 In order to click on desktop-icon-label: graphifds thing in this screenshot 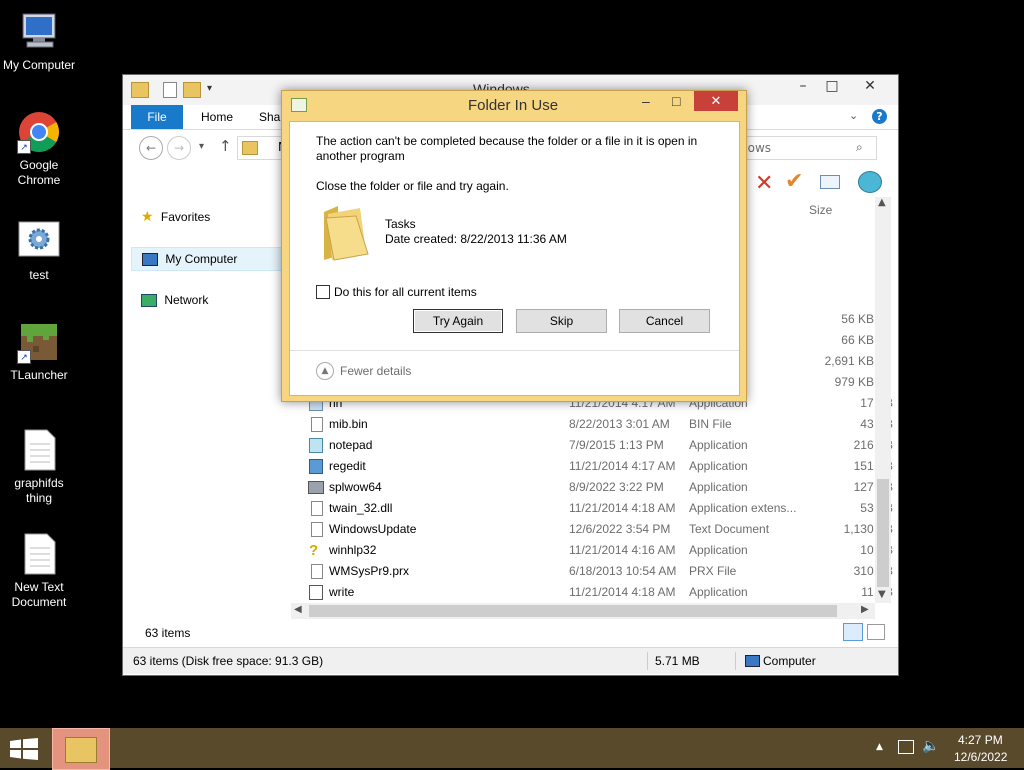, I will do `click(39, 490)`.